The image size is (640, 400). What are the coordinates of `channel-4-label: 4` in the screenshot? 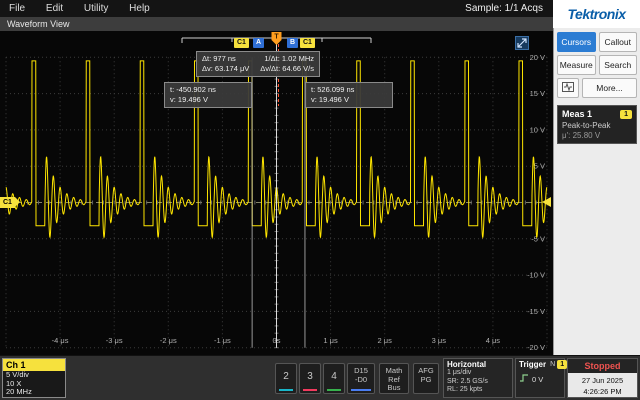 It's located at (334, 376).